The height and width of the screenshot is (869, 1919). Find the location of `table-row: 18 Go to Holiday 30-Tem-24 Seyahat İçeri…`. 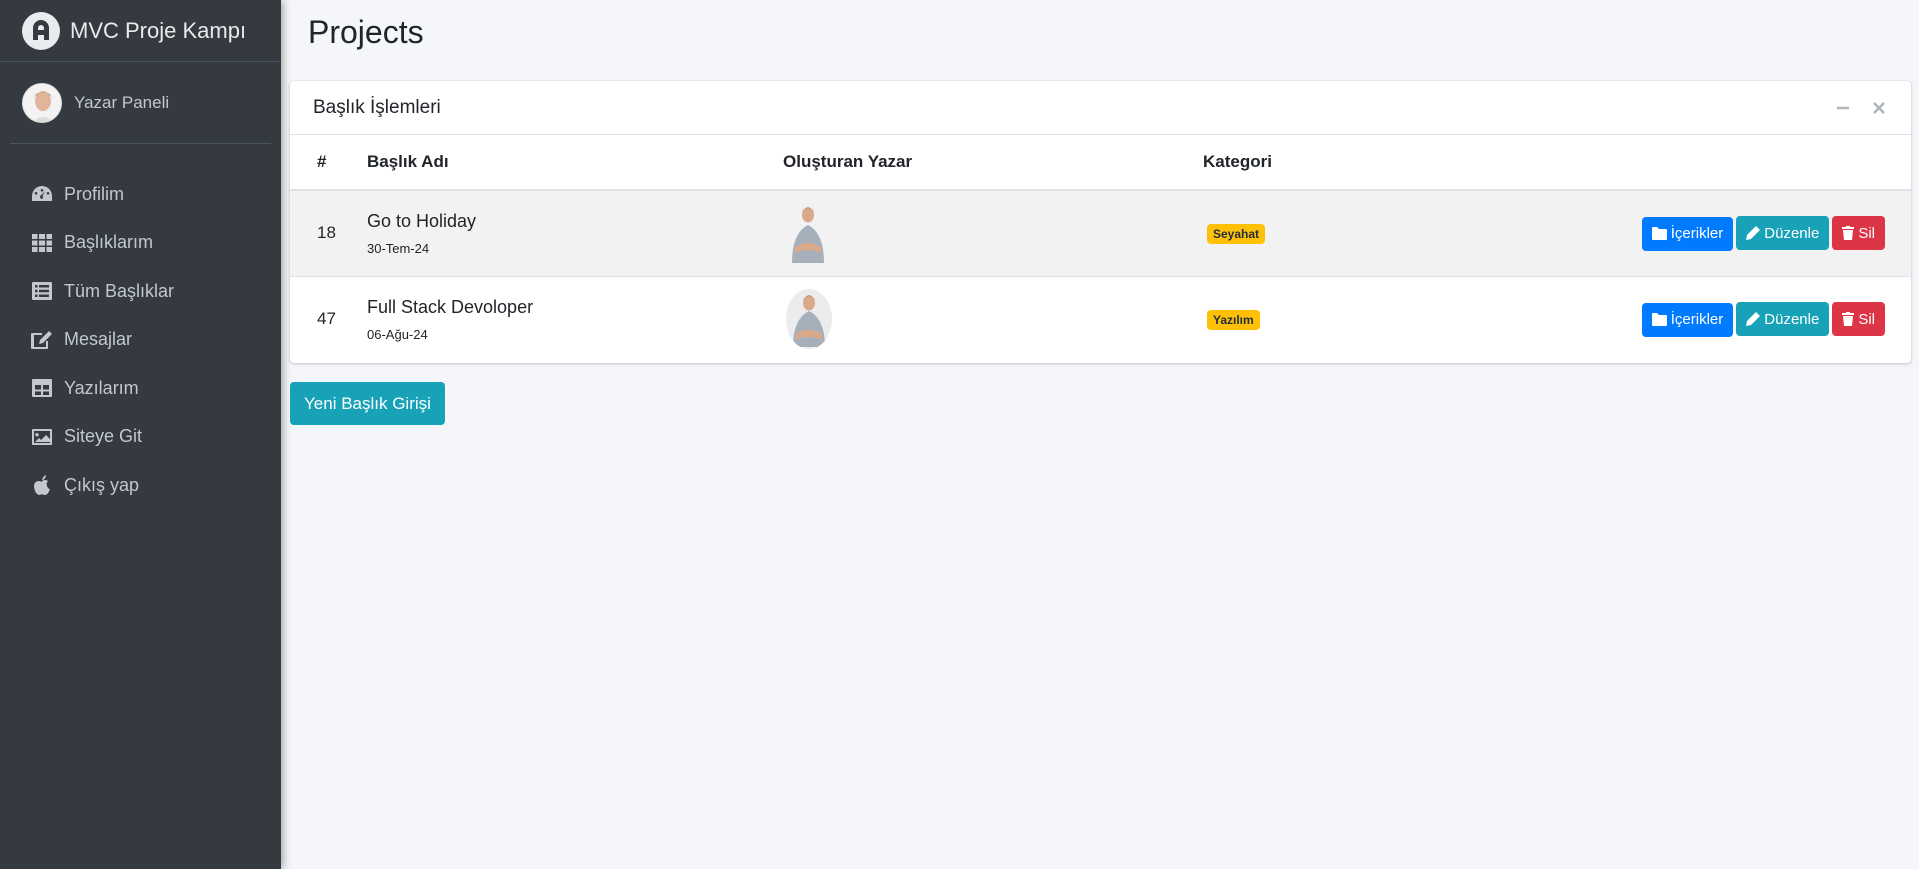

table-row: 18 Go to Holiday 30-Tem-24 Seyahat İçeri… is located at coordinates (1100, 233).